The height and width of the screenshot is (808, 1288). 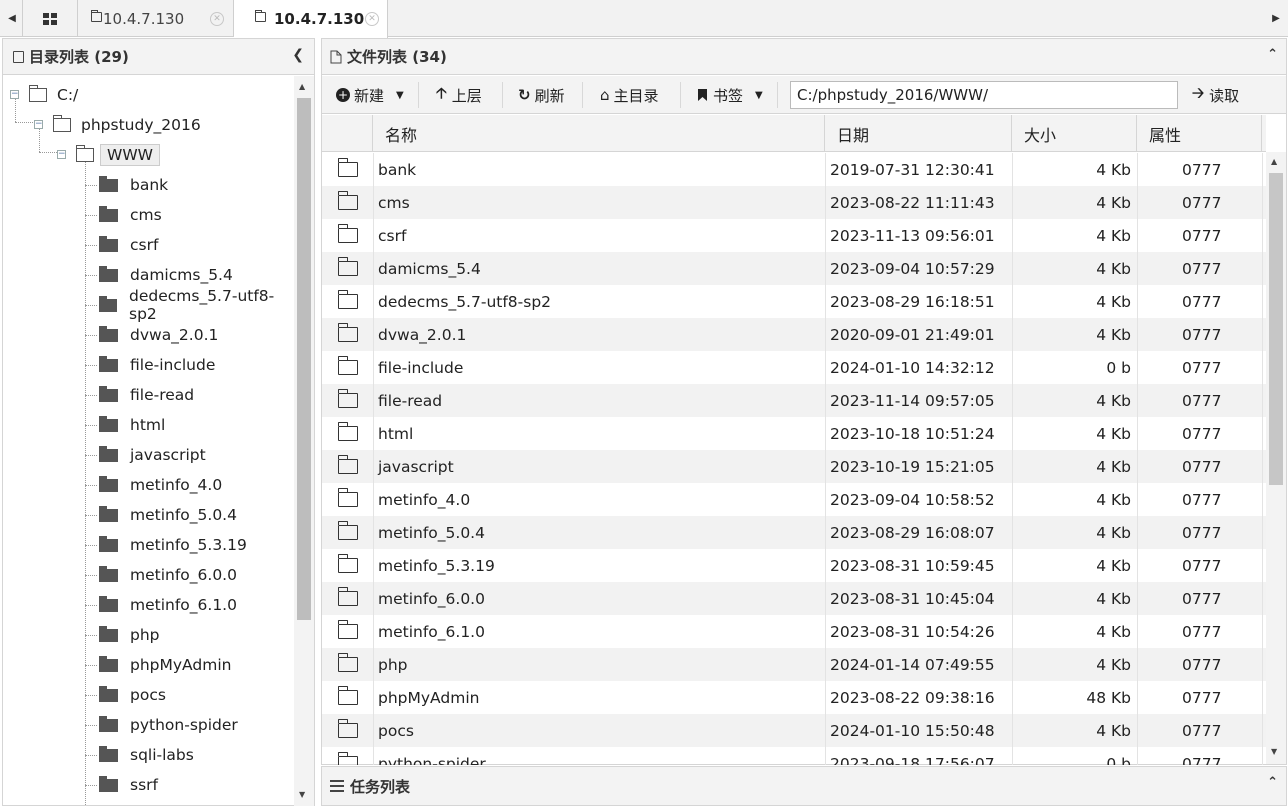 I want to click on collapse-up-icon: ⌃, so click(x=1272, y=54).